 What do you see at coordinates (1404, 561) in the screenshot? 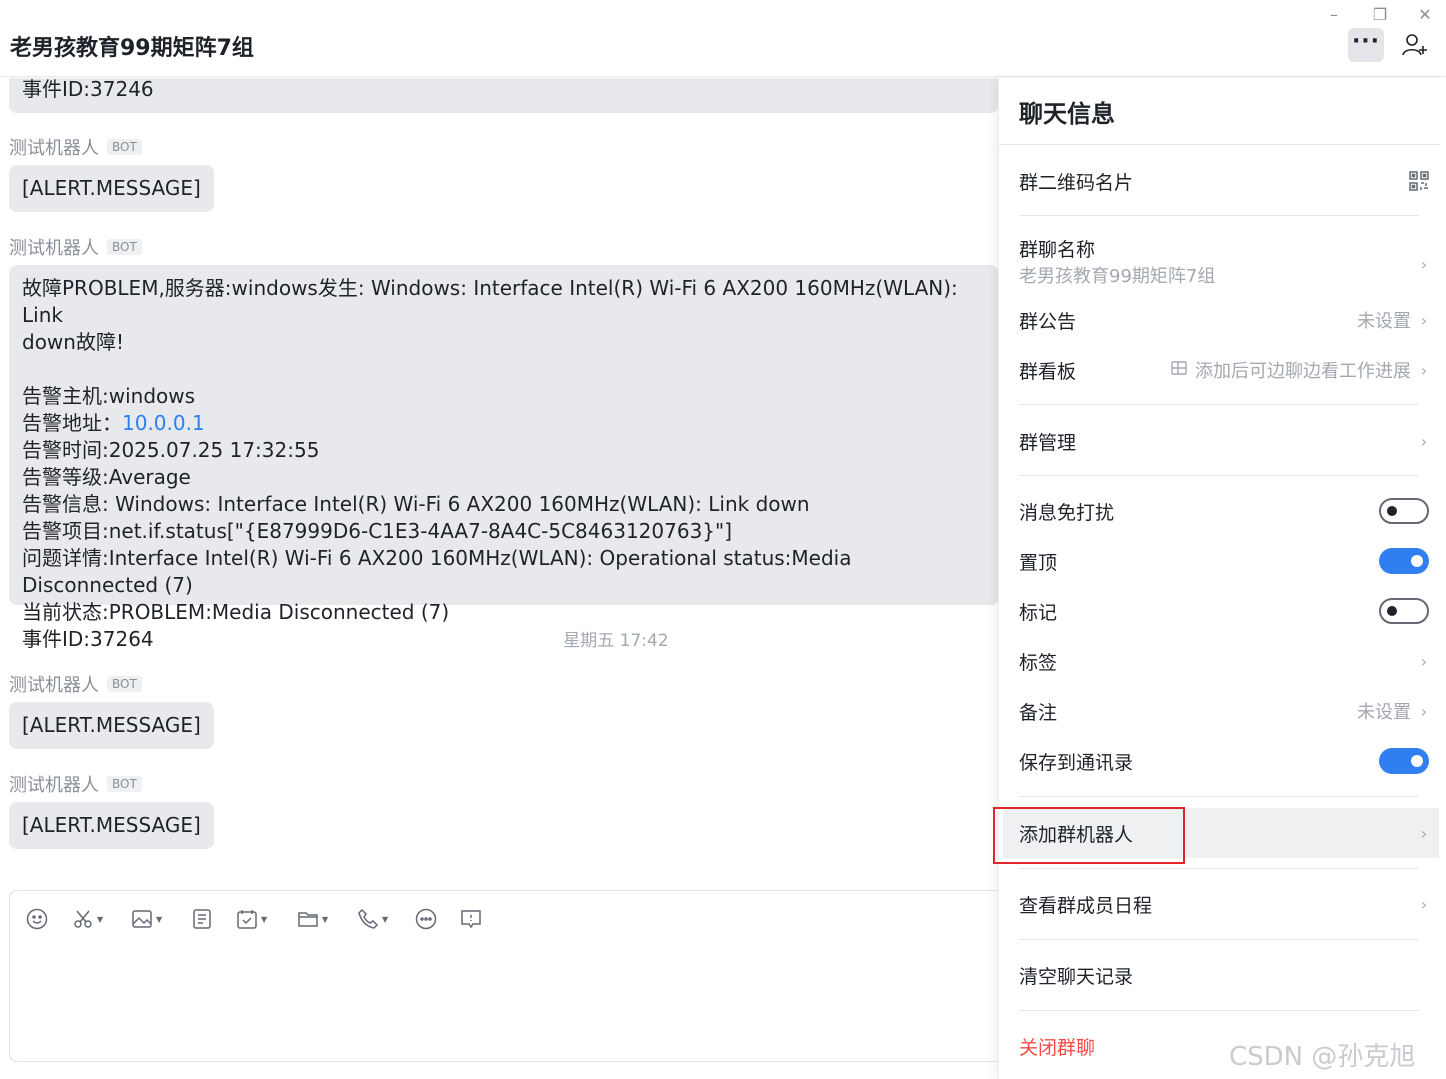
I see `pin-toggle` at bounding box center [1404, 561].